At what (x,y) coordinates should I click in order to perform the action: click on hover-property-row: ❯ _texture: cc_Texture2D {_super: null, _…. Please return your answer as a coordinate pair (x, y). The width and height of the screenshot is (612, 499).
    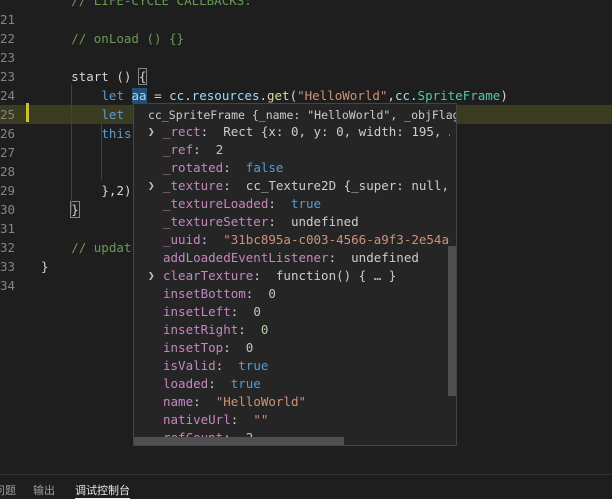
    Looking at the image, I should click on (292, 186).